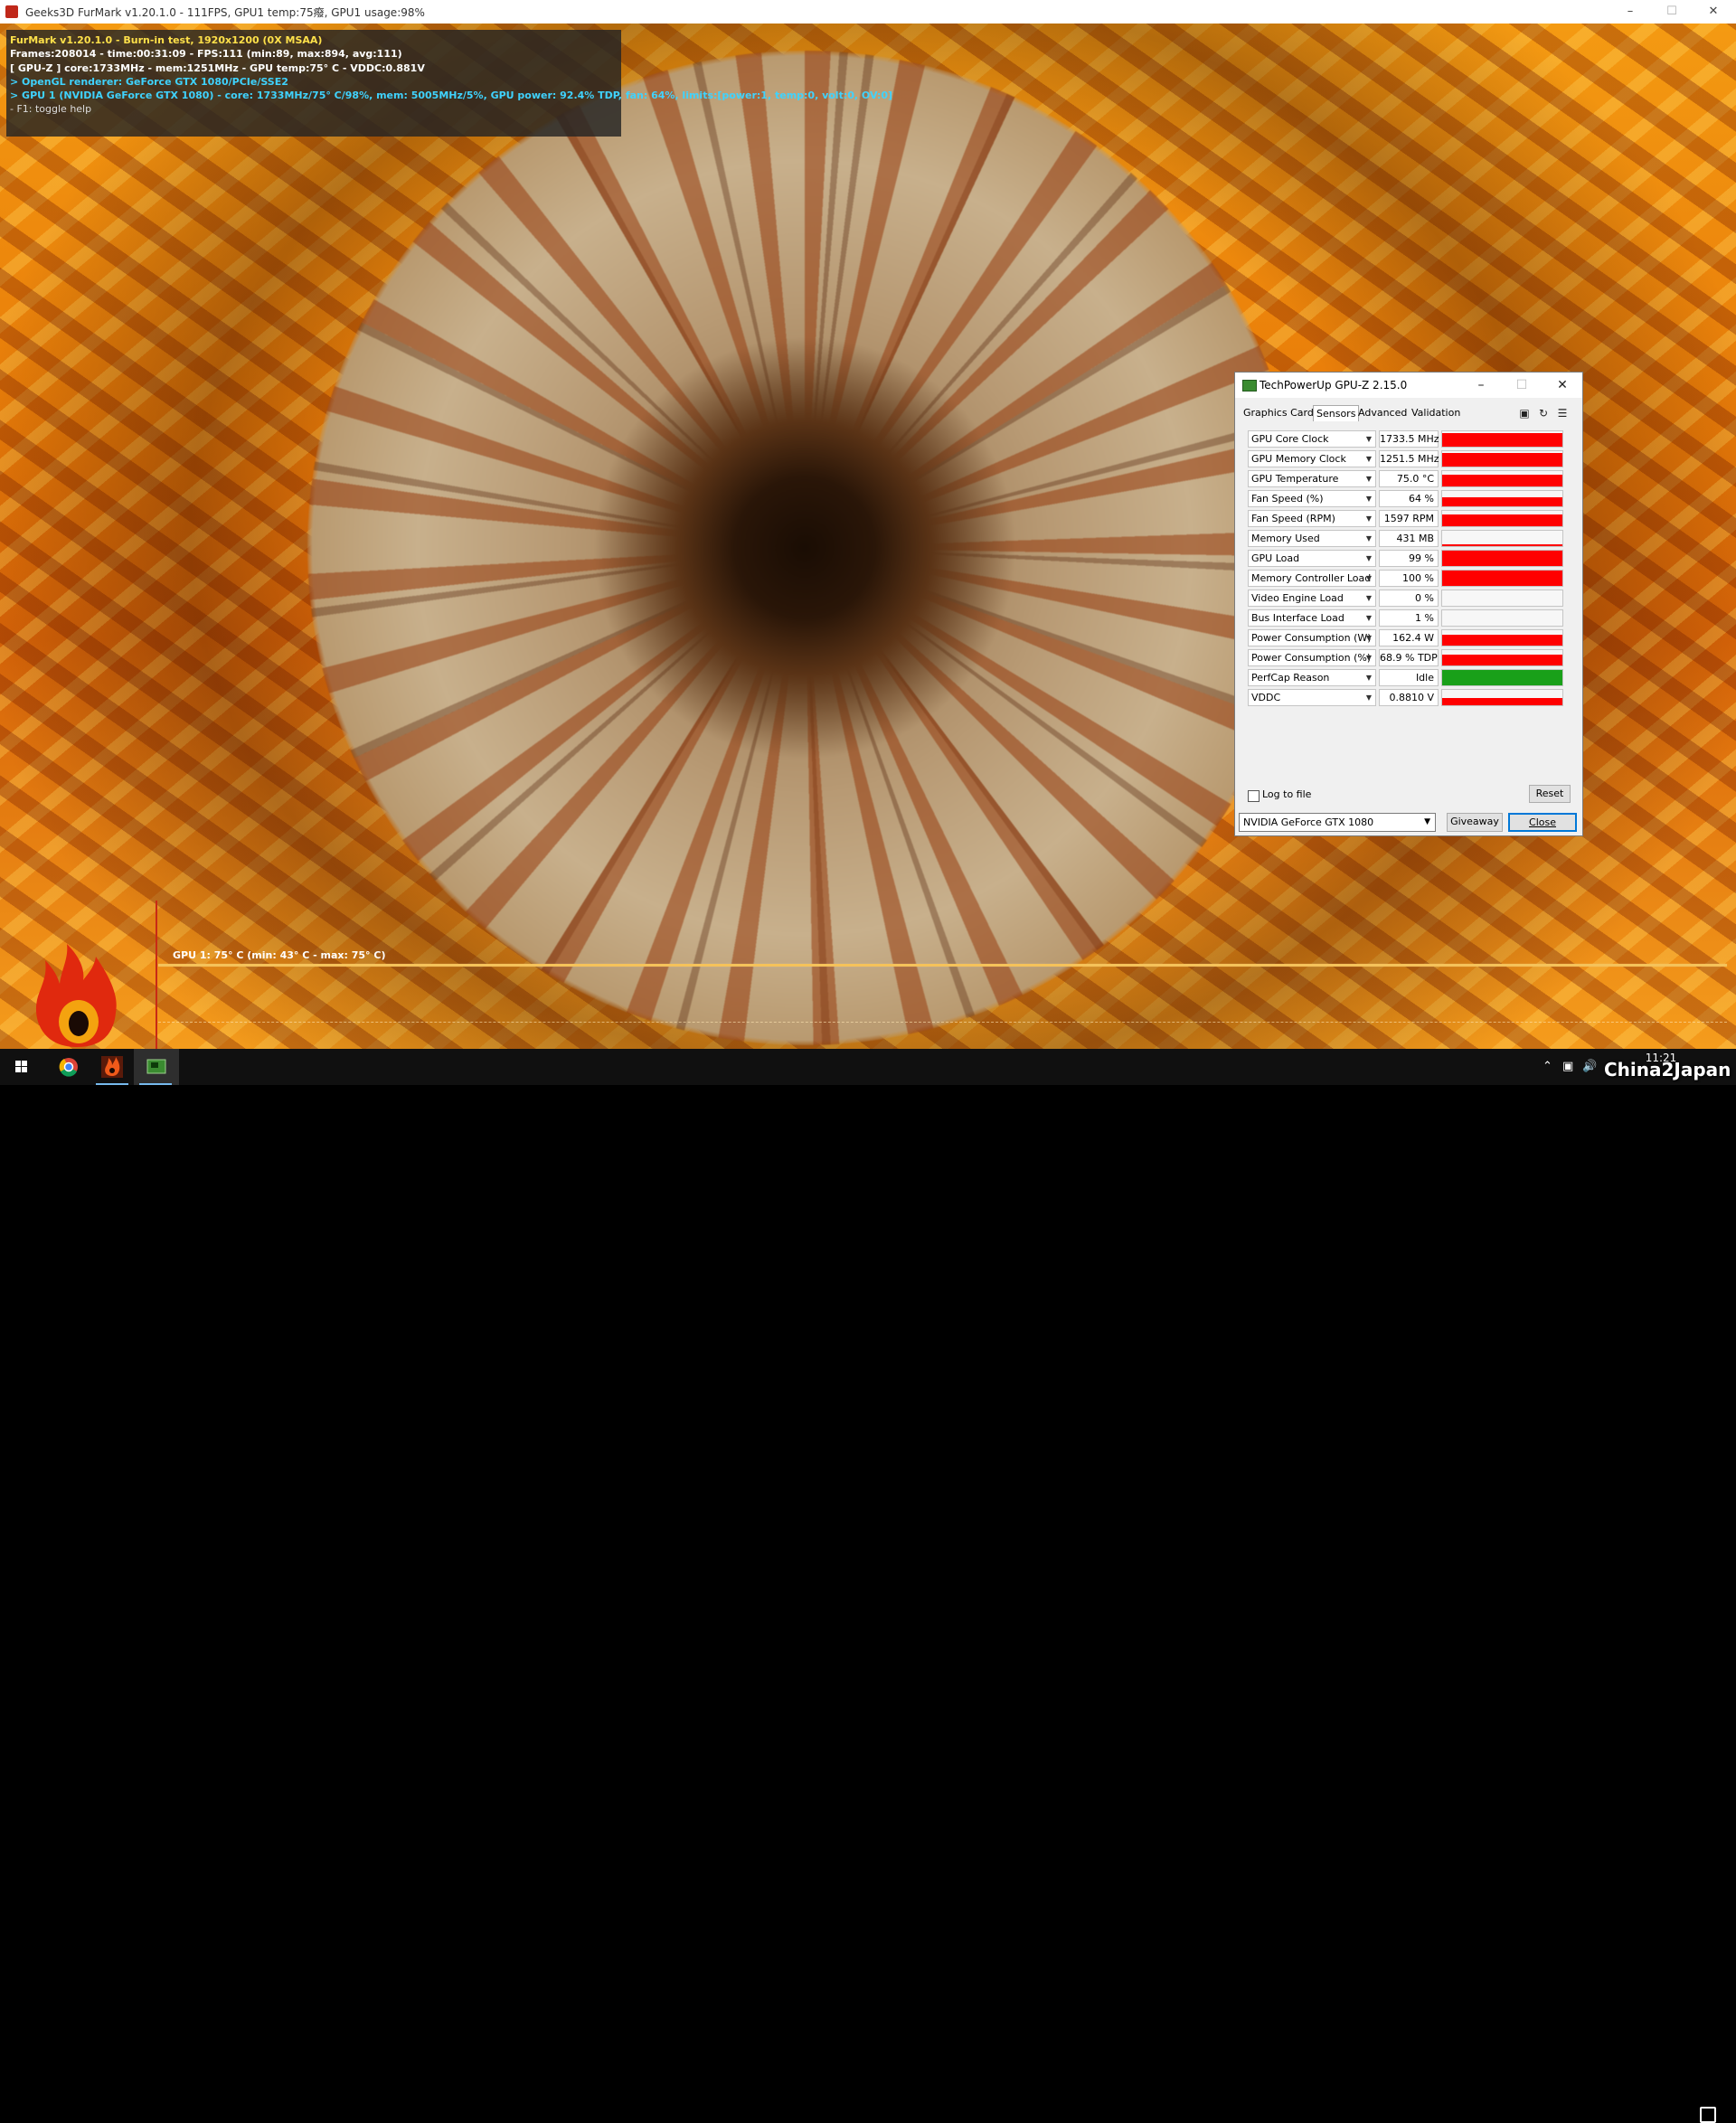 The width and height of the screenshot is (1736, 2123). Describe the element at coordinates (1298, 618) in the screenshot. I see `sensor-name: Bus Interface Load` at that location.